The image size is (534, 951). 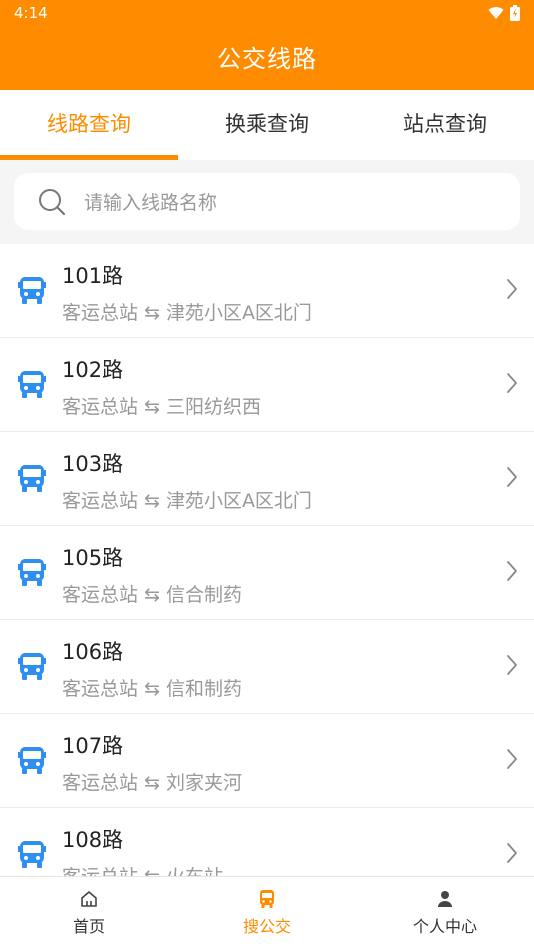 I want to click on route-endpoints: 客运总站 ⇆ 火车站, so click(x=142, y=869).